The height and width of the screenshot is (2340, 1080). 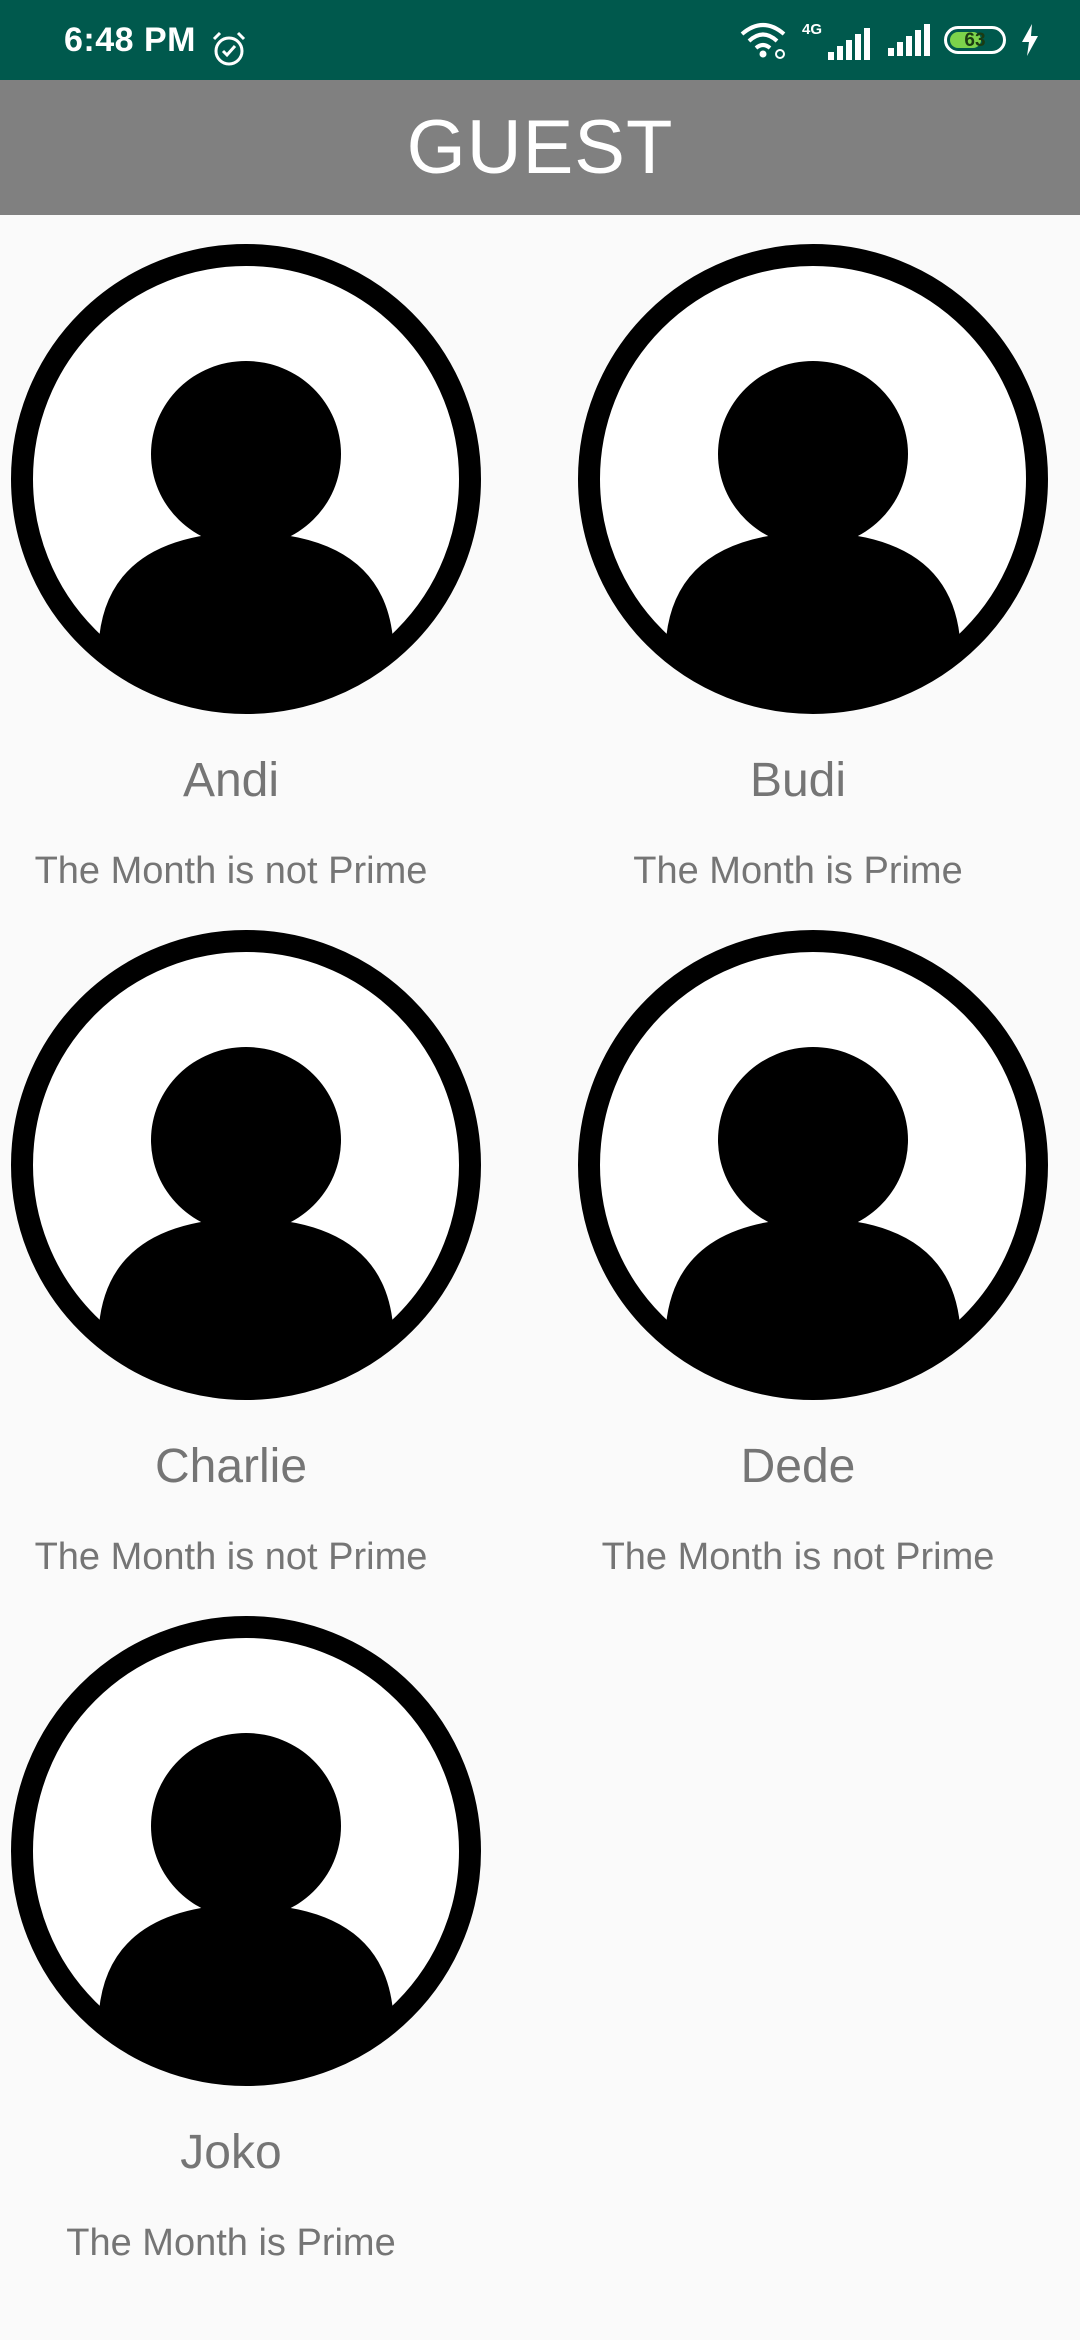 I want to click on guest-card: Andi The Month is not Prime, so click(x=240, y=558).